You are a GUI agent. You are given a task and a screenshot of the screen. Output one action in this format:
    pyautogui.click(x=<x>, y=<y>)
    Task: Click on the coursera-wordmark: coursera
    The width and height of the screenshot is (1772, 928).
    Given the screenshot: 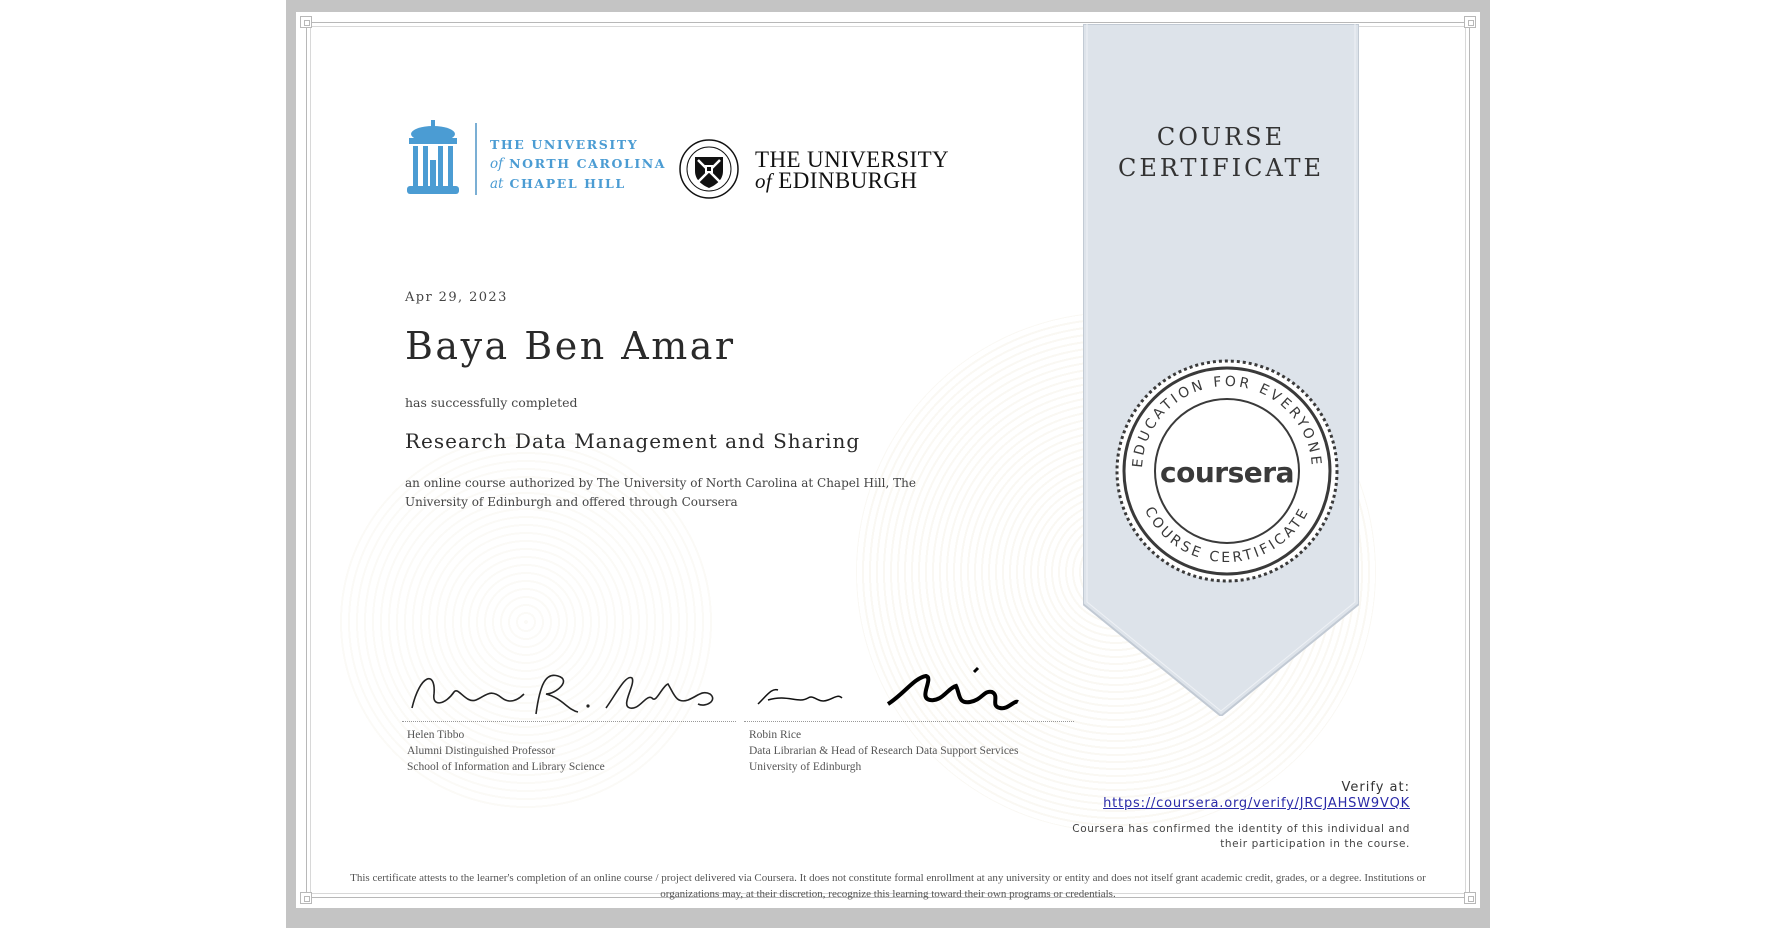 What is the action you would take?
    pyautogui.click(x=1227, y=472)
    